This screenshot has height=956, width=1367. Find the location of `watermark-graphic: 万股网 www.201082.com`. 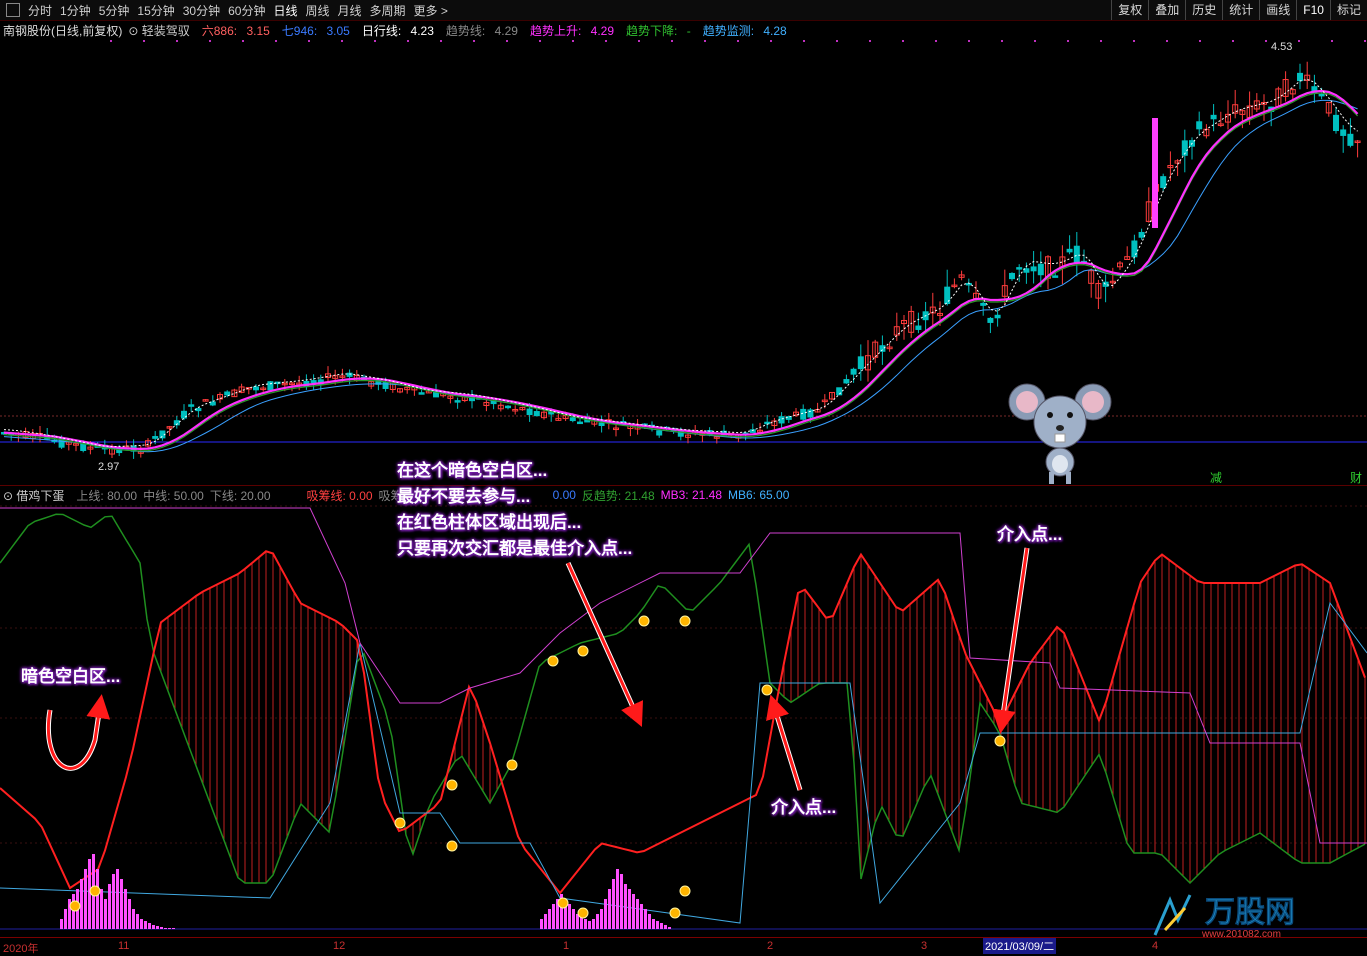

watermark-graphic: 万股网 www.201082.com is located at coordinates (1224, 917).